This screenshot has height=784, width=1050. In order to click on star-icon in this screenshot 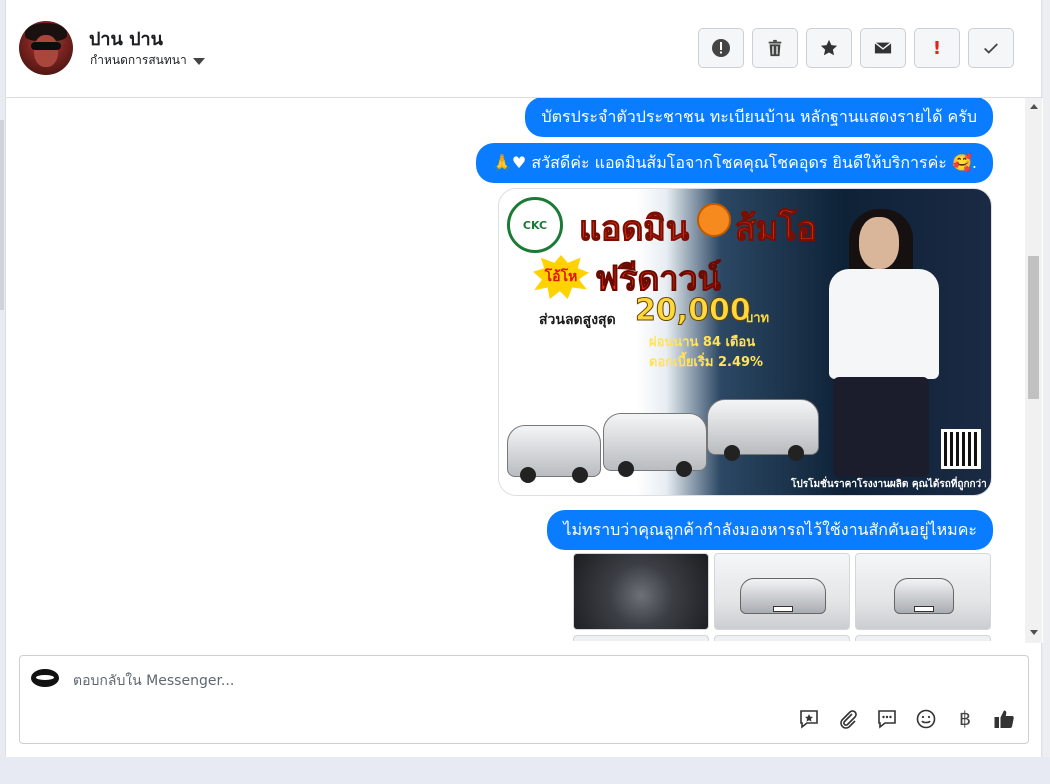, I will do `click(829, 47)`.